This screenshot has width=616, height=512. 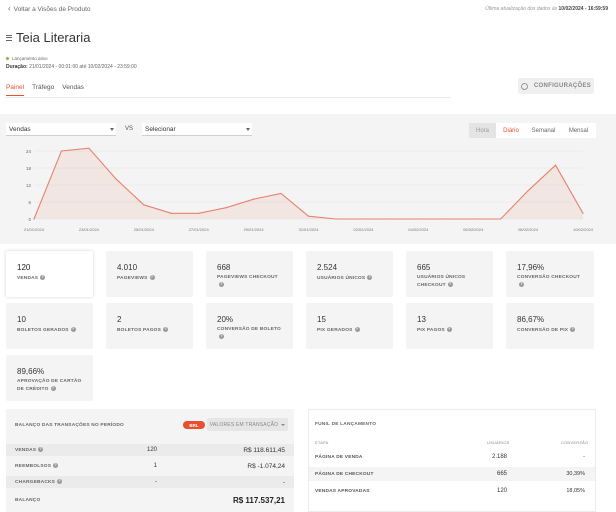 I want to click on x-tick-label: 02/02/2024, so click(x=363, y=229).